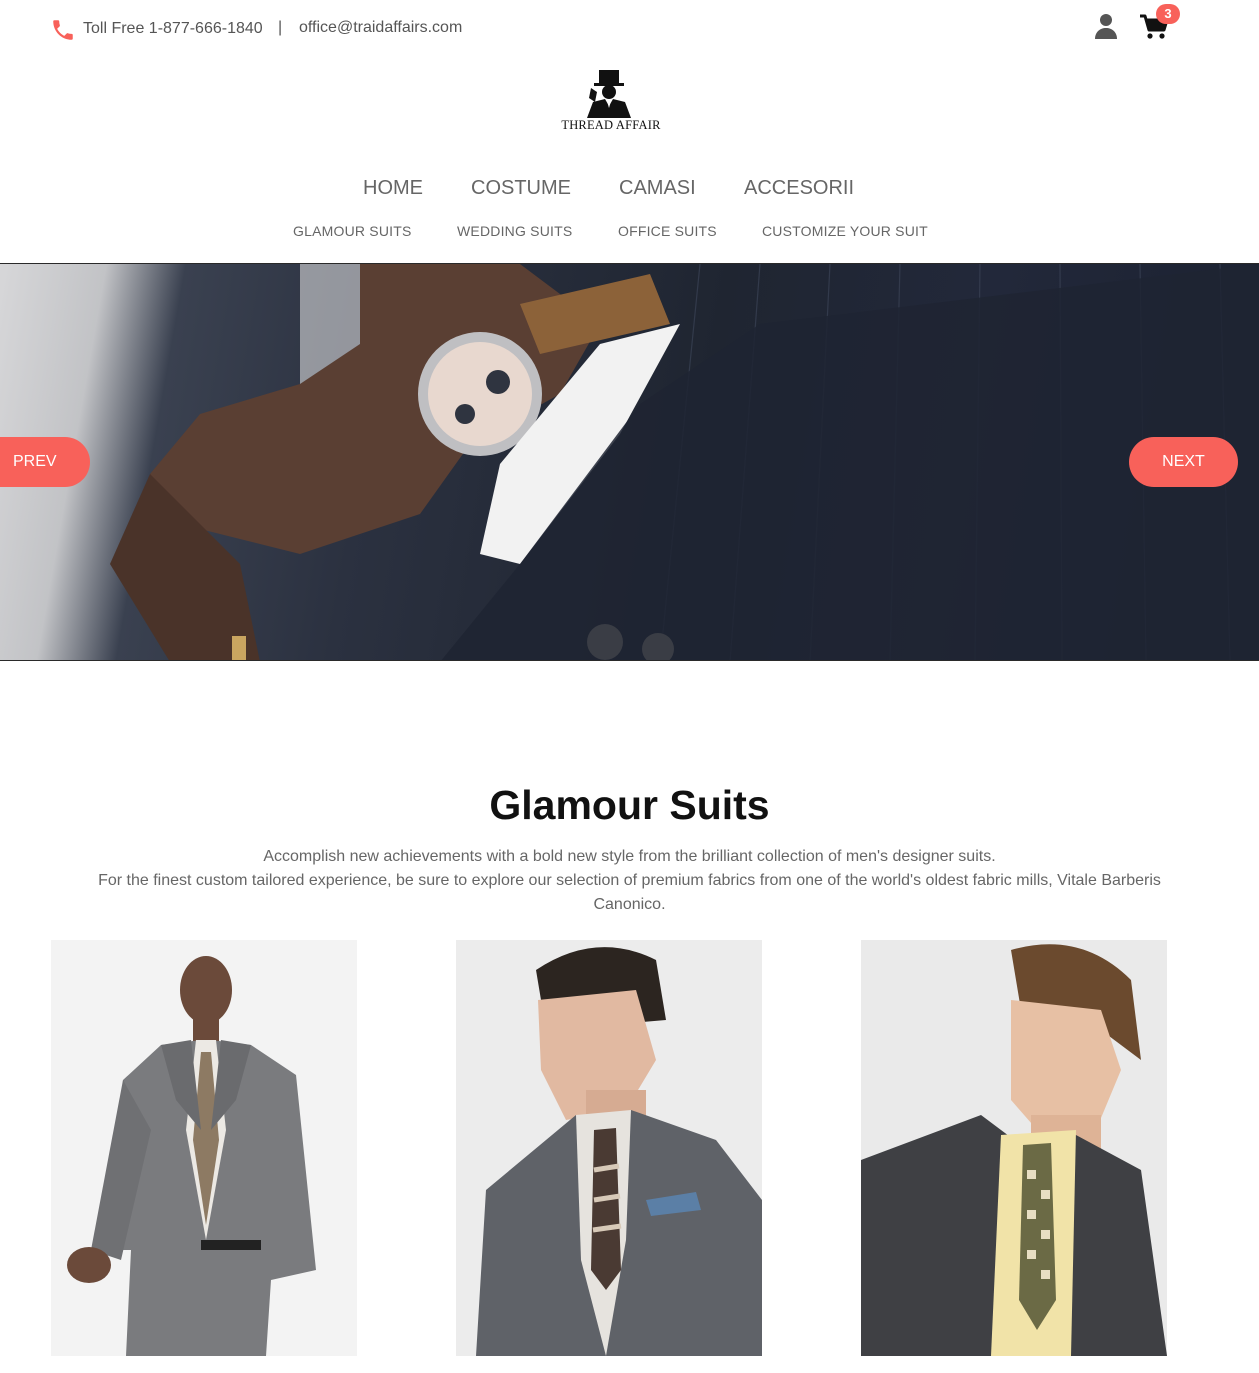 The image size is (1259, 1373). What do you see at coordinates (611, 125) in the screenshot?
I see `logo-text: THREAD AFFAIR` at bounding box center [611, 125].